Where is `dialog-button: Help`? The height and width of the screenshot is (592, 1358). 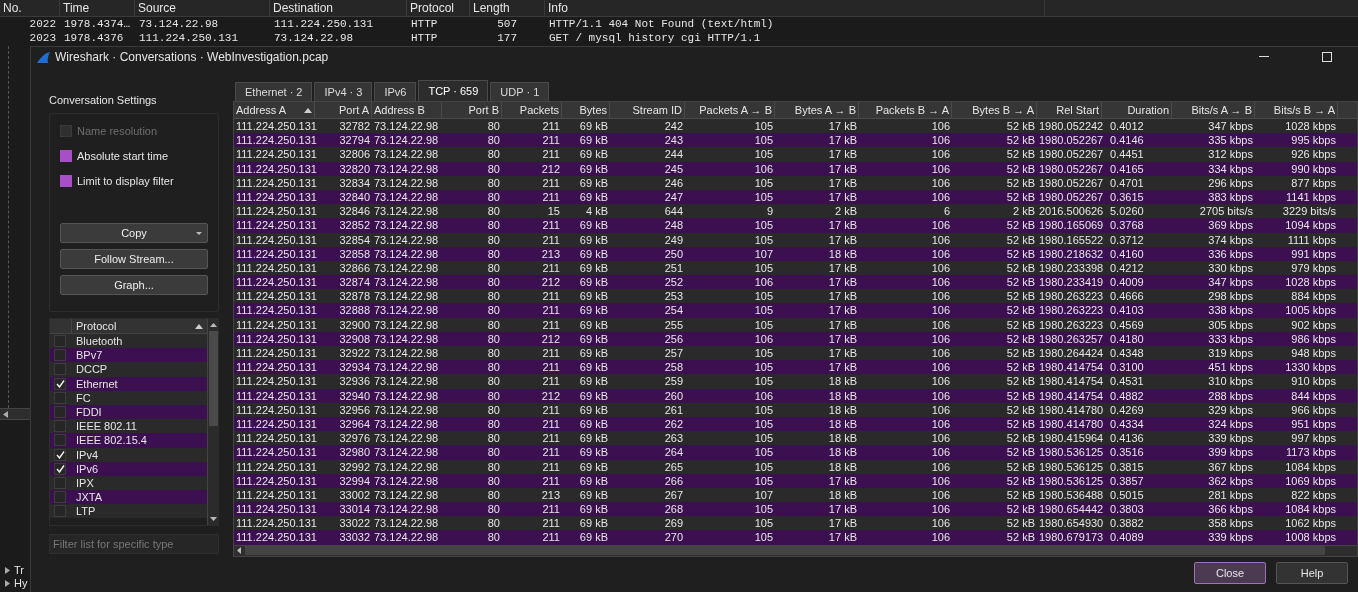 dialog-button: Help is located at coordinates (1312, 573).